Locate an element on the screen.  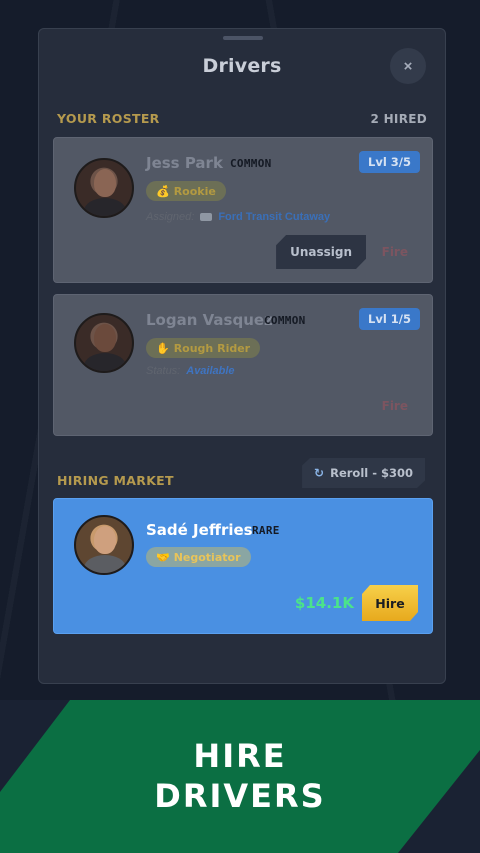
trait-badge: 🤝 Negotiator is located at coordinates (198, 557).